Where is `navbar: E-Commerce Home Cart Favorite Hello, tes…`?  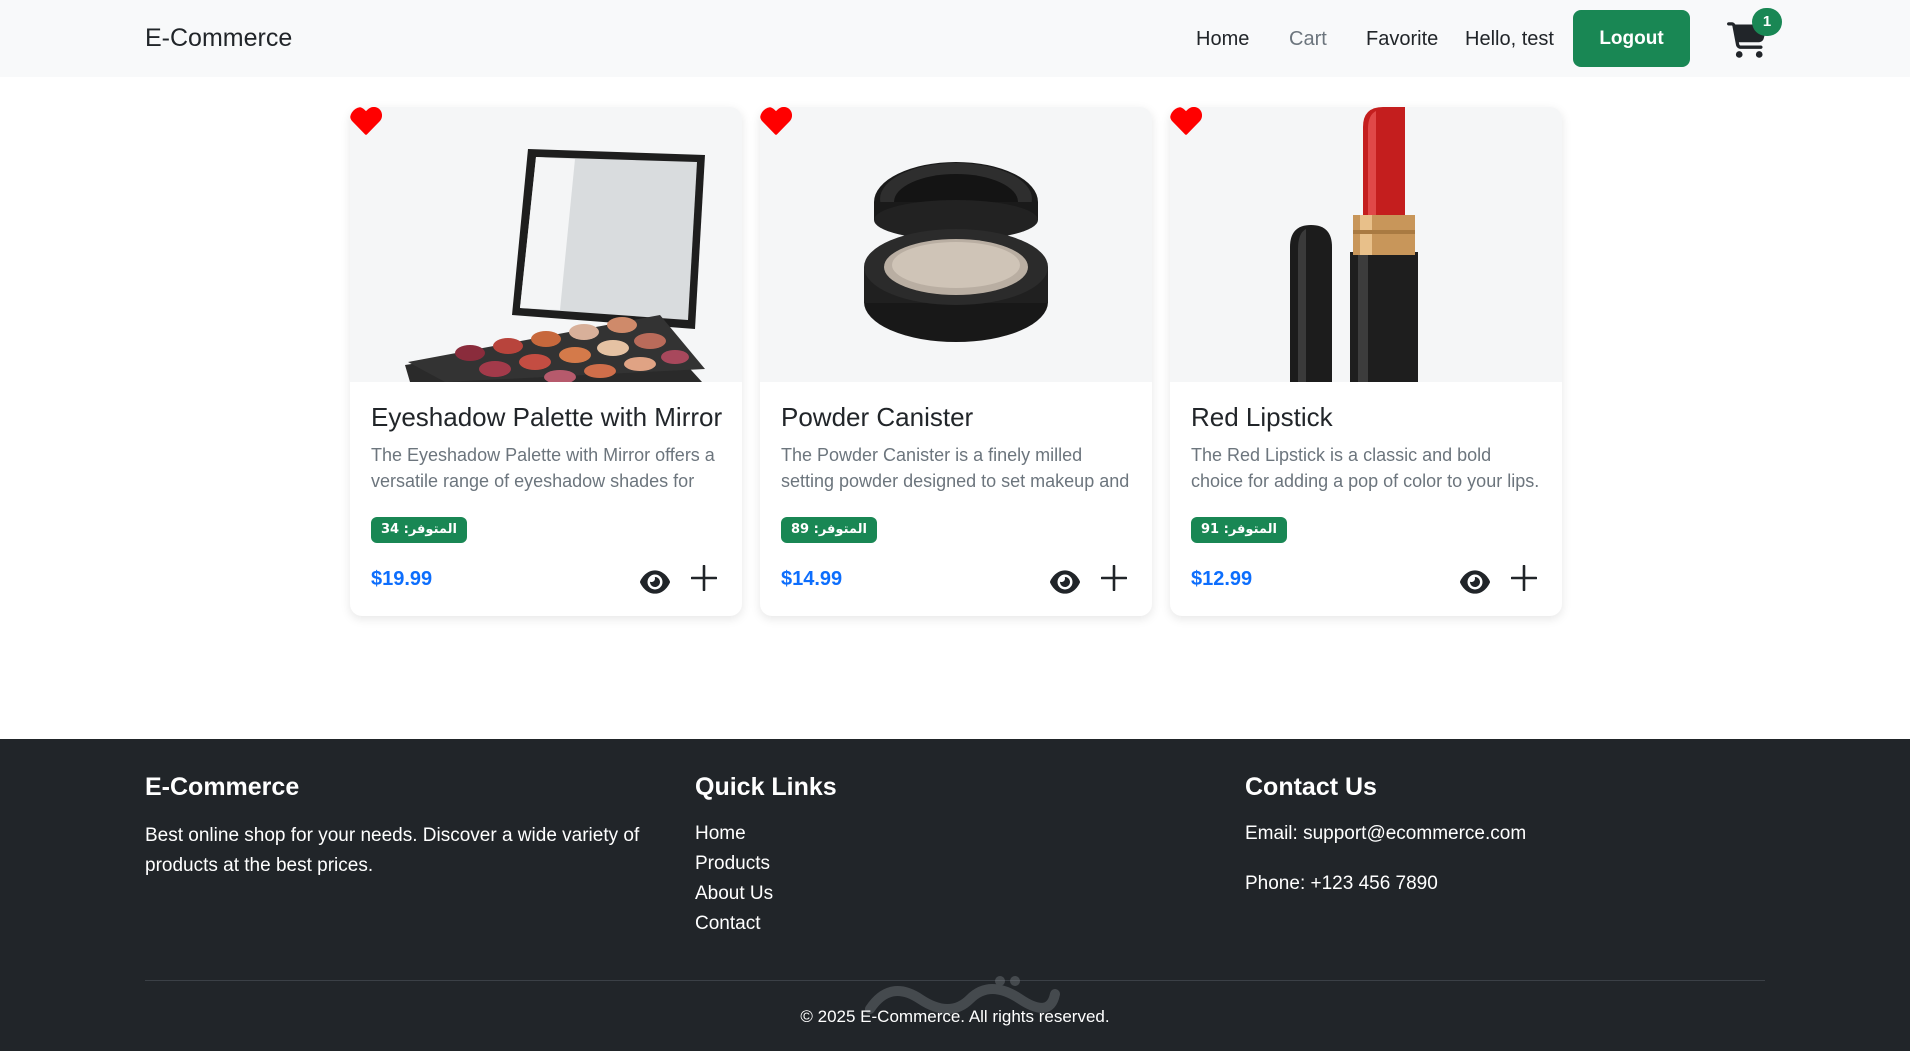
navbar: E-Commerce Home Cart Favorite Hello, tes… is located at coordinates (955, 38).